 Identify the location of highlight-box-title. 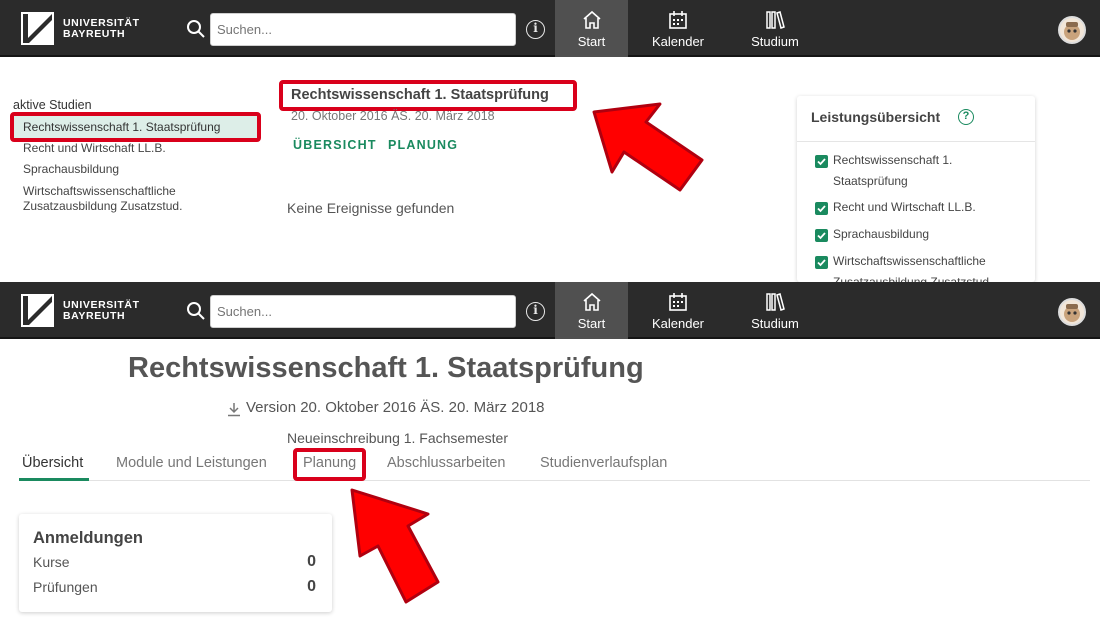
(428, 95).